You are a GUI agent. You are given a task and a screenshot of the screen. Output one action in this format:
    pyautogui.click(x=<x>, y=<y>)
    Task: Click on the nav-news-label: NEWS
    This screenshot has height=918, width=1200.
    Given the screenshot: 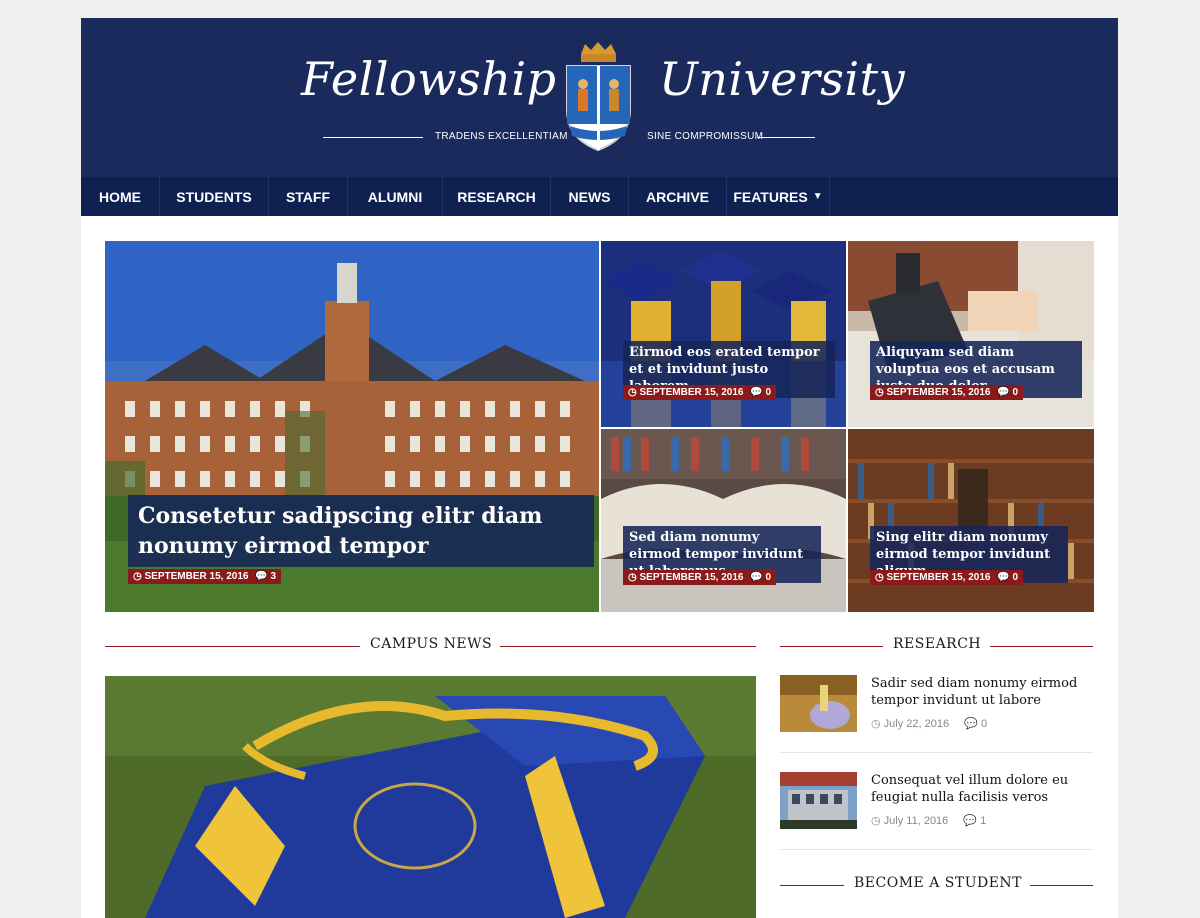 What is the action you would take?
    pyautogui.click(x=589, y=196)
    